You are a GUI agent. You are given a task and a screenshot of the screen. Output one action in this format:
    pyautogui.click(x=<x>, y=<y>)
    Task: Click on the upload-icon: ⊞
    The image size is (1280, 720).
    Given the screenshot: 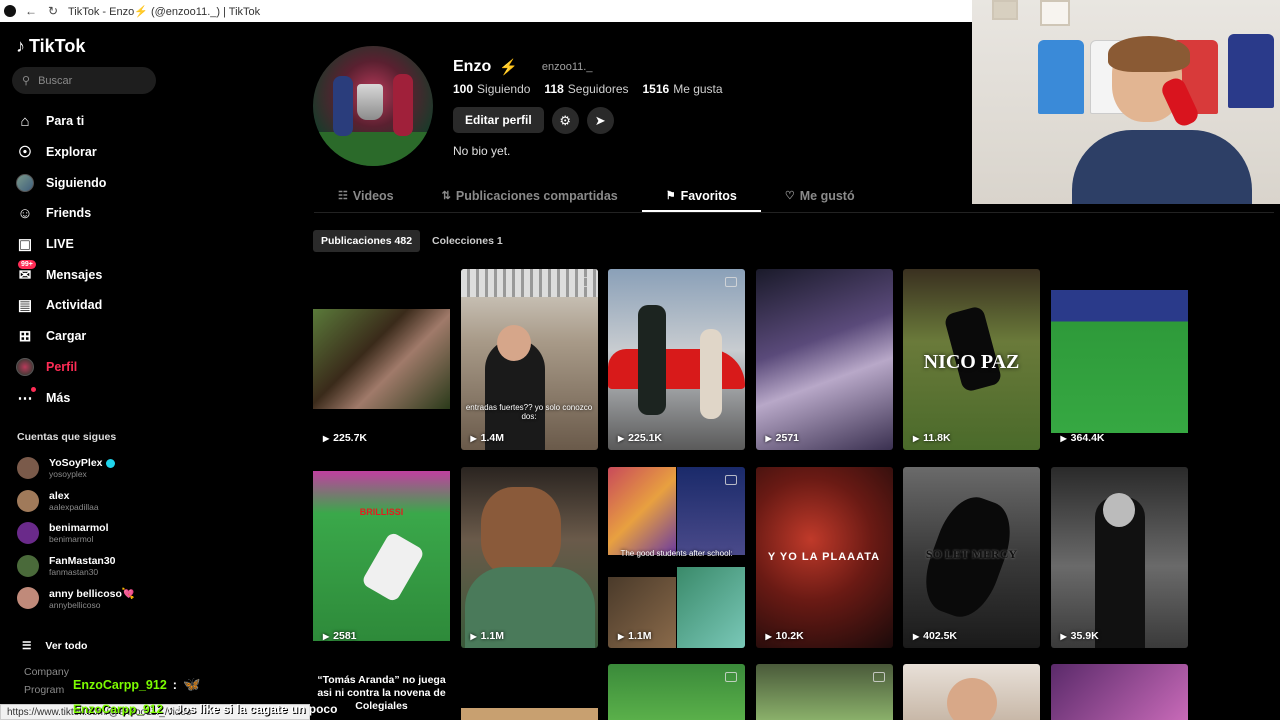 What is the action you would take?
    pyautogui.click(x=25, y=337)
    